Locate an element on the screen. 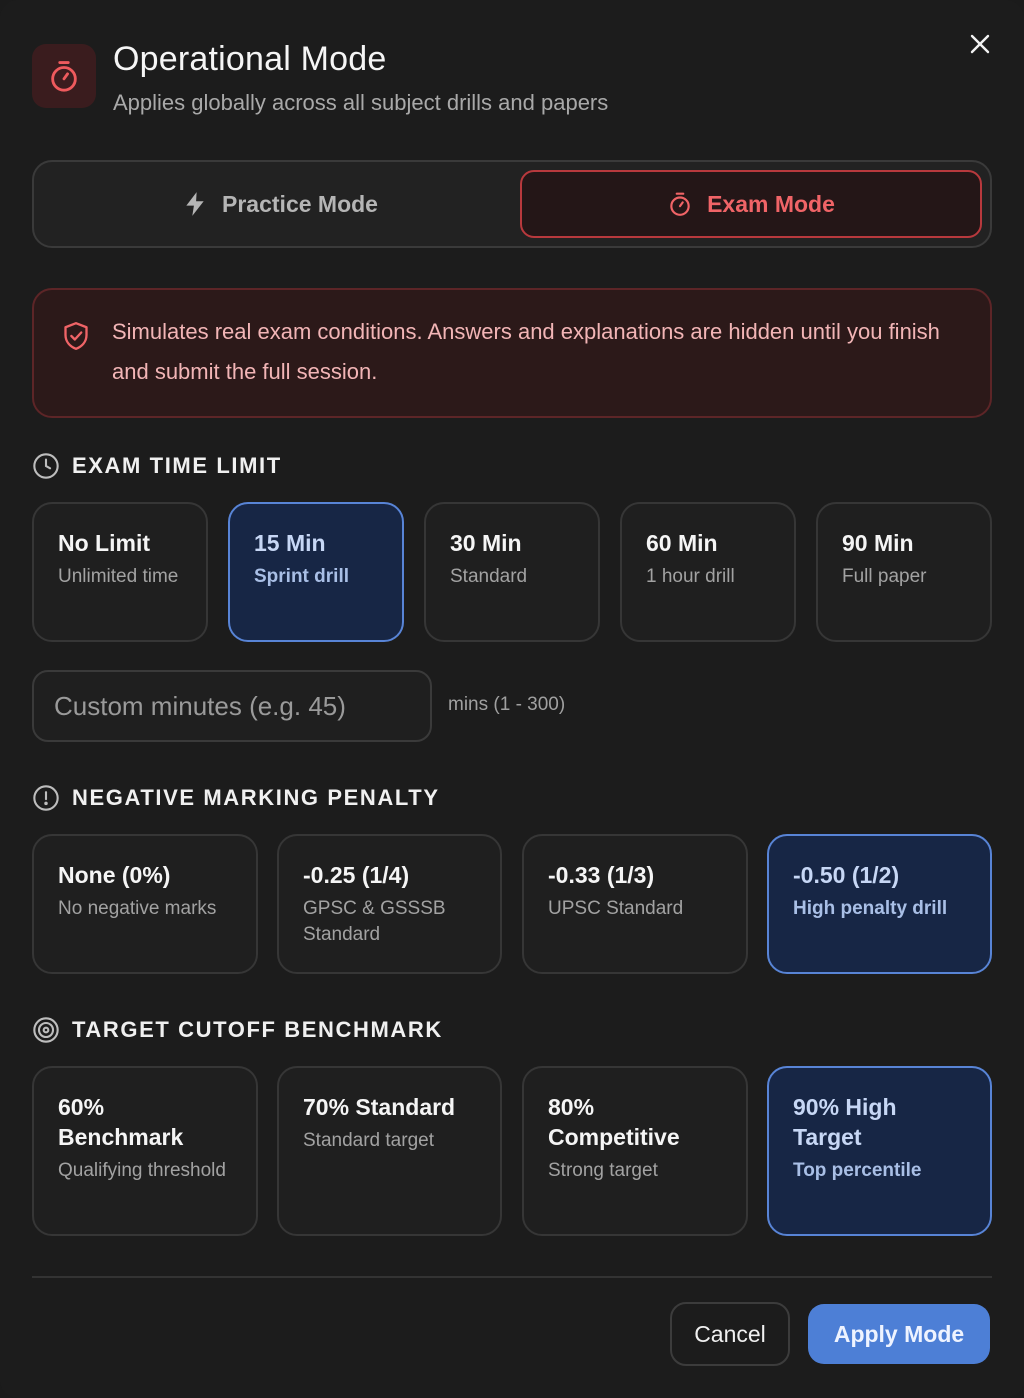  time-limit-heading: EXAM TIME LIMIT is located at coordinates (157, 466).